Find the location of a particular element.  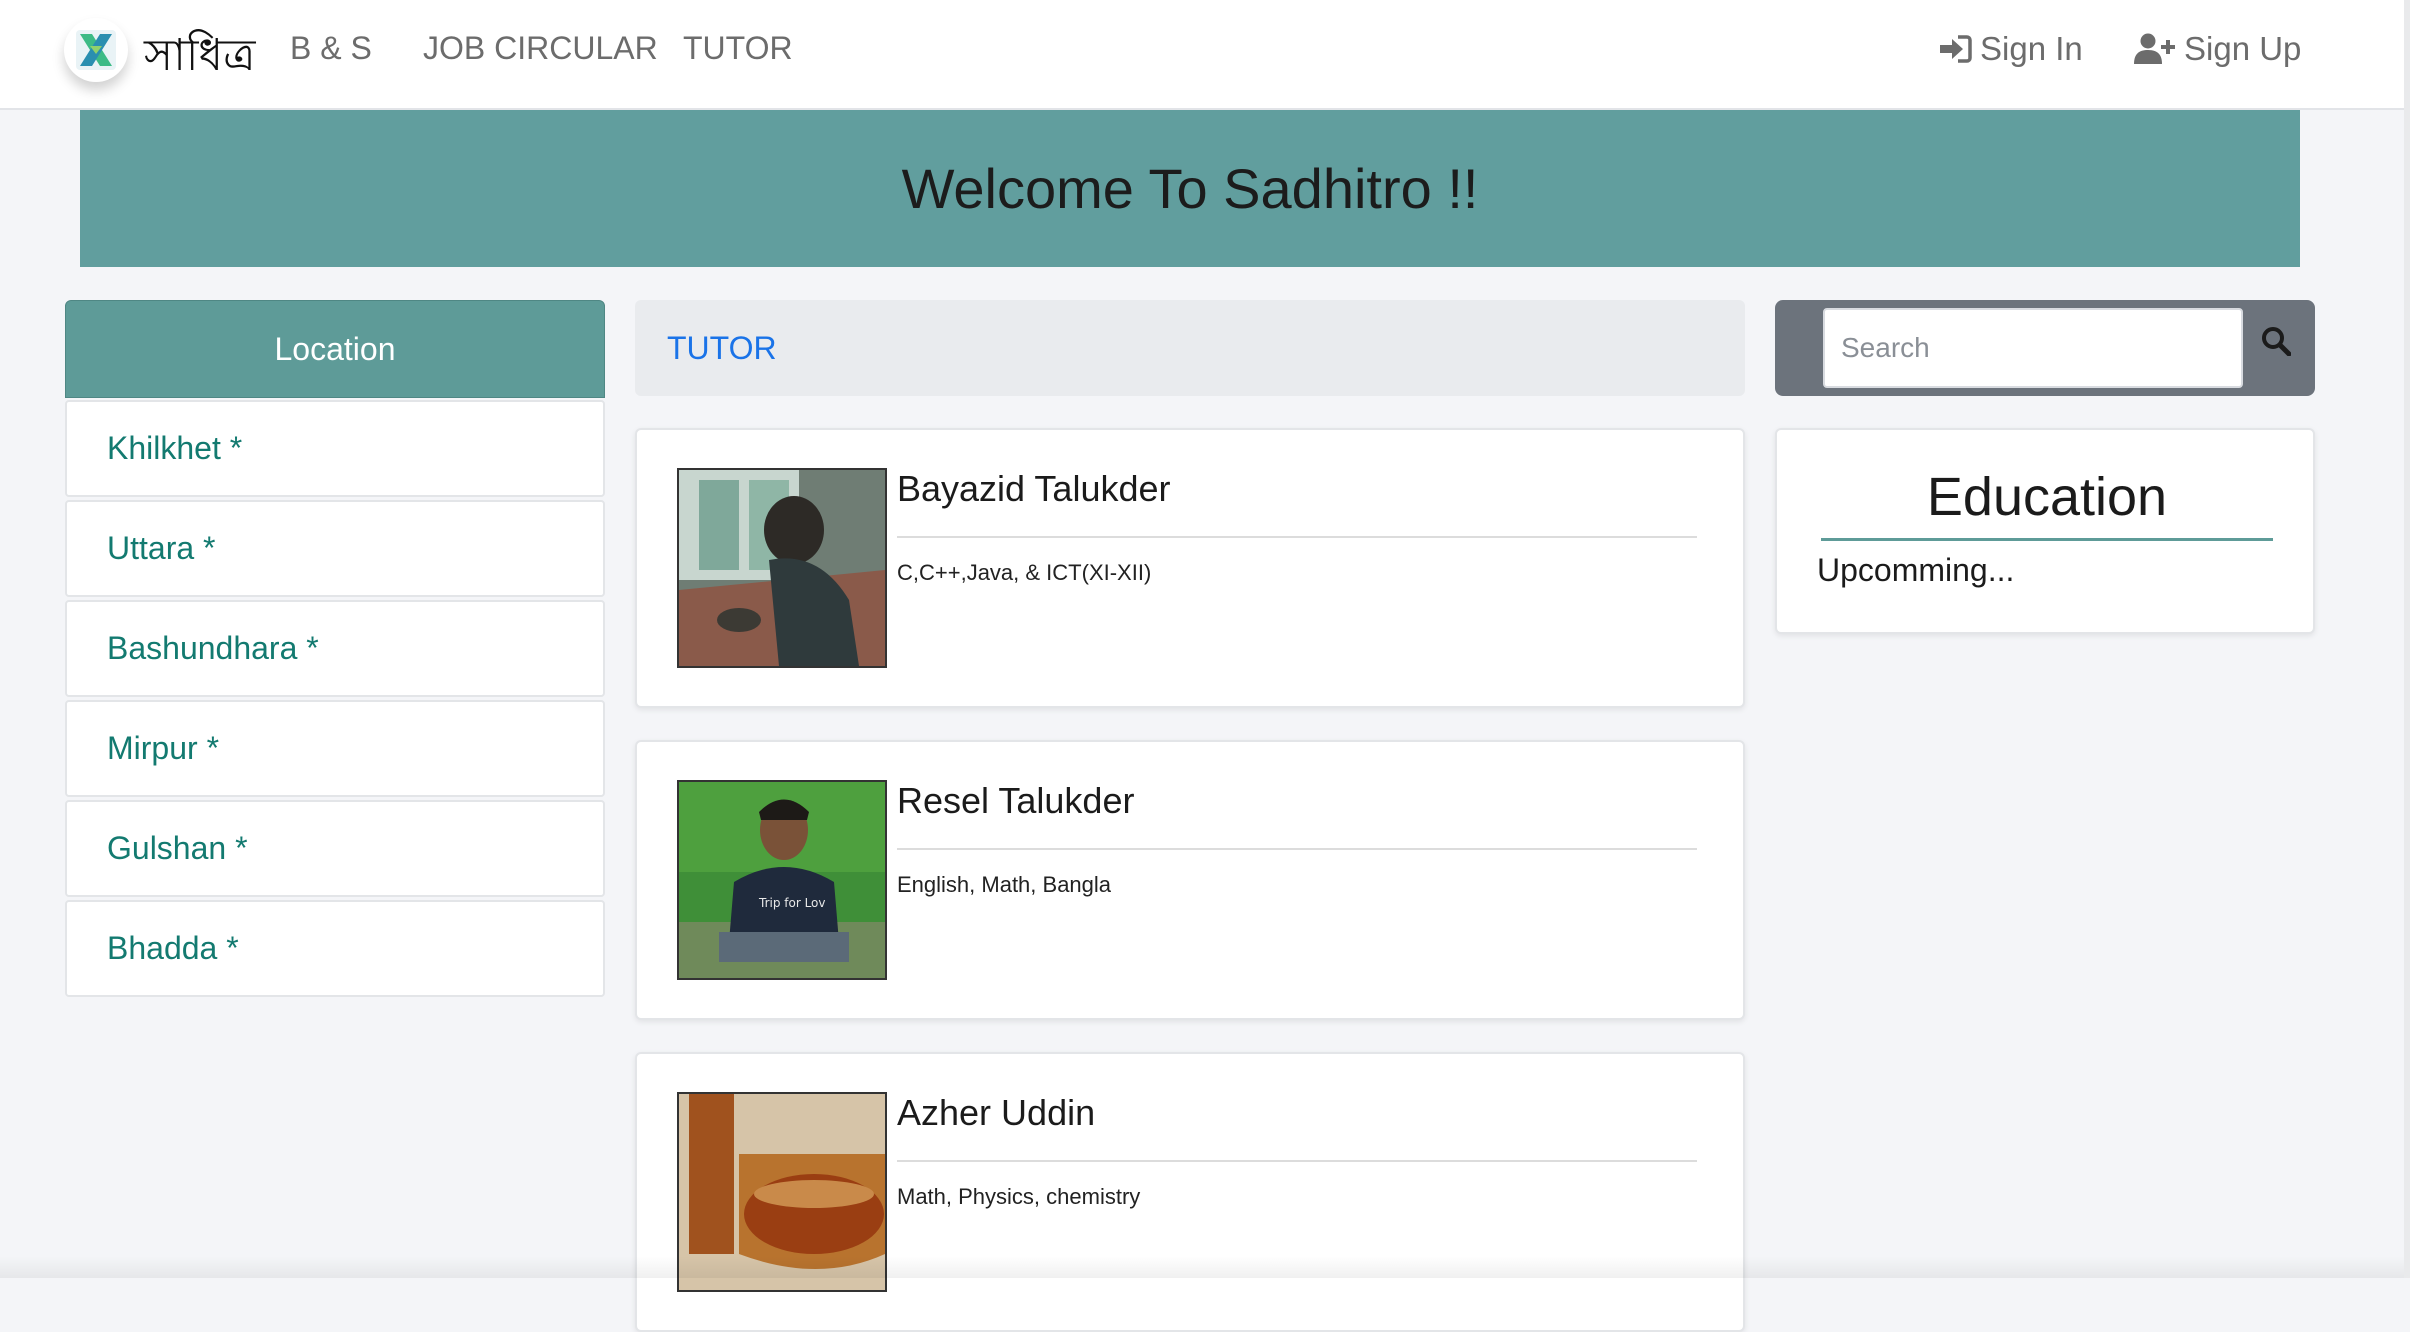

nav-link-job-circular: JOB CIRCULAR is located at coordinates (540, 48).